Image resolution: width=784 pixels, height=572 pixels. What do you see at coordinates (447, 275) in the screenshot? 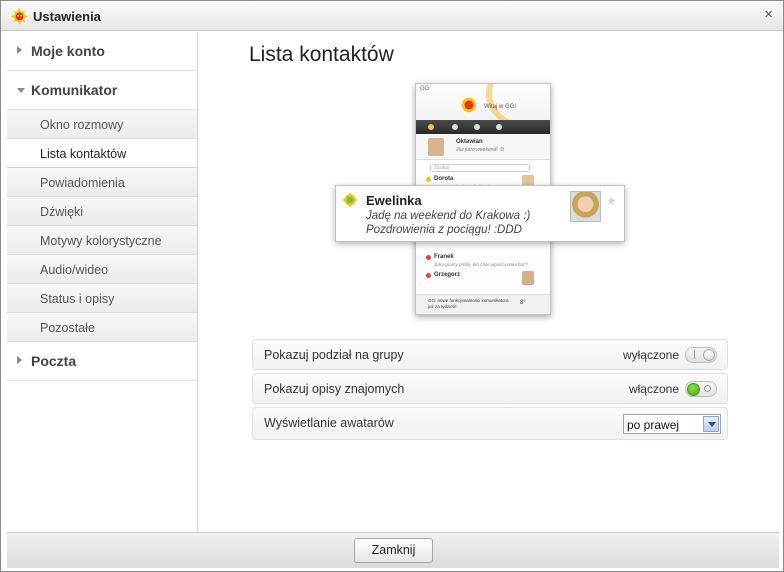
I see `contact-name: Grzegorz` at bounding box center [447, 275].